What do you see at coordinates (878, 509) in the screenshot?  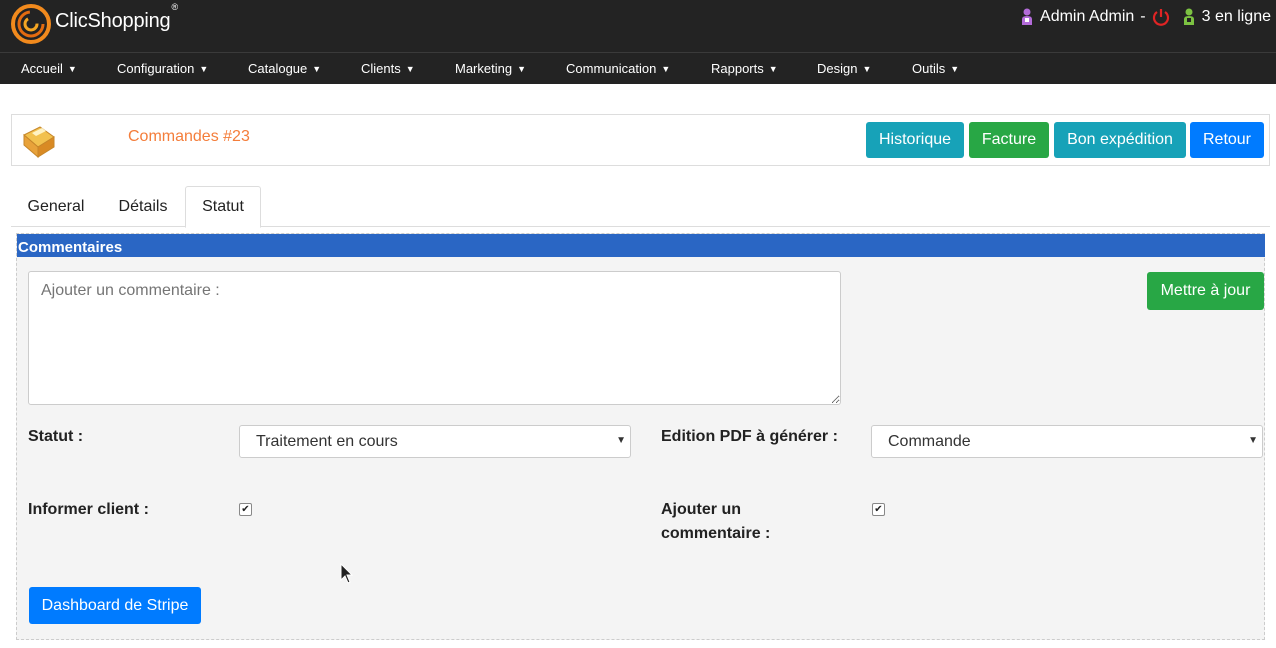 I see `add-comment-checkbox: ✔` at bounding box center [878, 509].